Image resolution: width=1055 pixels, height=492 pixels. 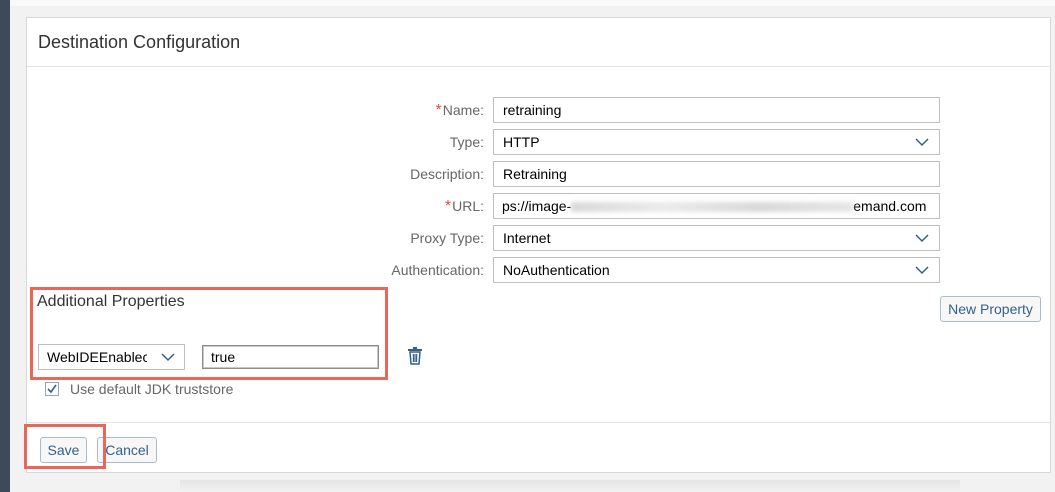 What do you see at coordinates (716, 110) in the screenshot?
I see `name-input: retraining` at bounding box center [716, 110].